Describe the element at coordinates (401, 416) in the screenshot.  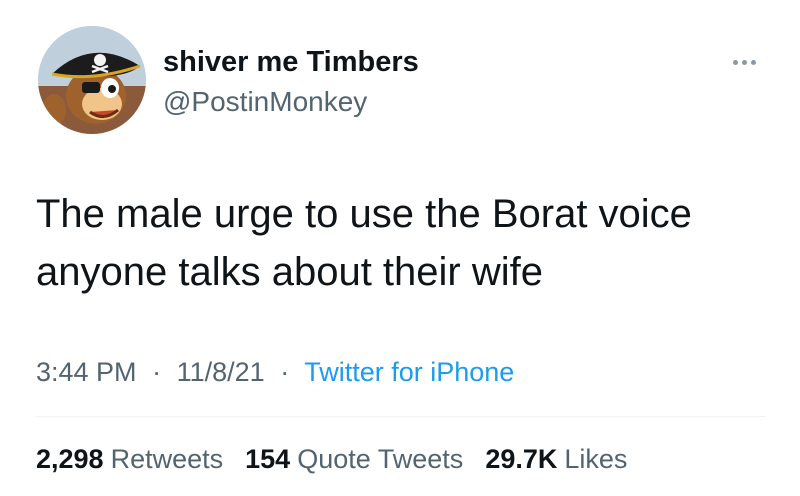
I see `divider` at that location.